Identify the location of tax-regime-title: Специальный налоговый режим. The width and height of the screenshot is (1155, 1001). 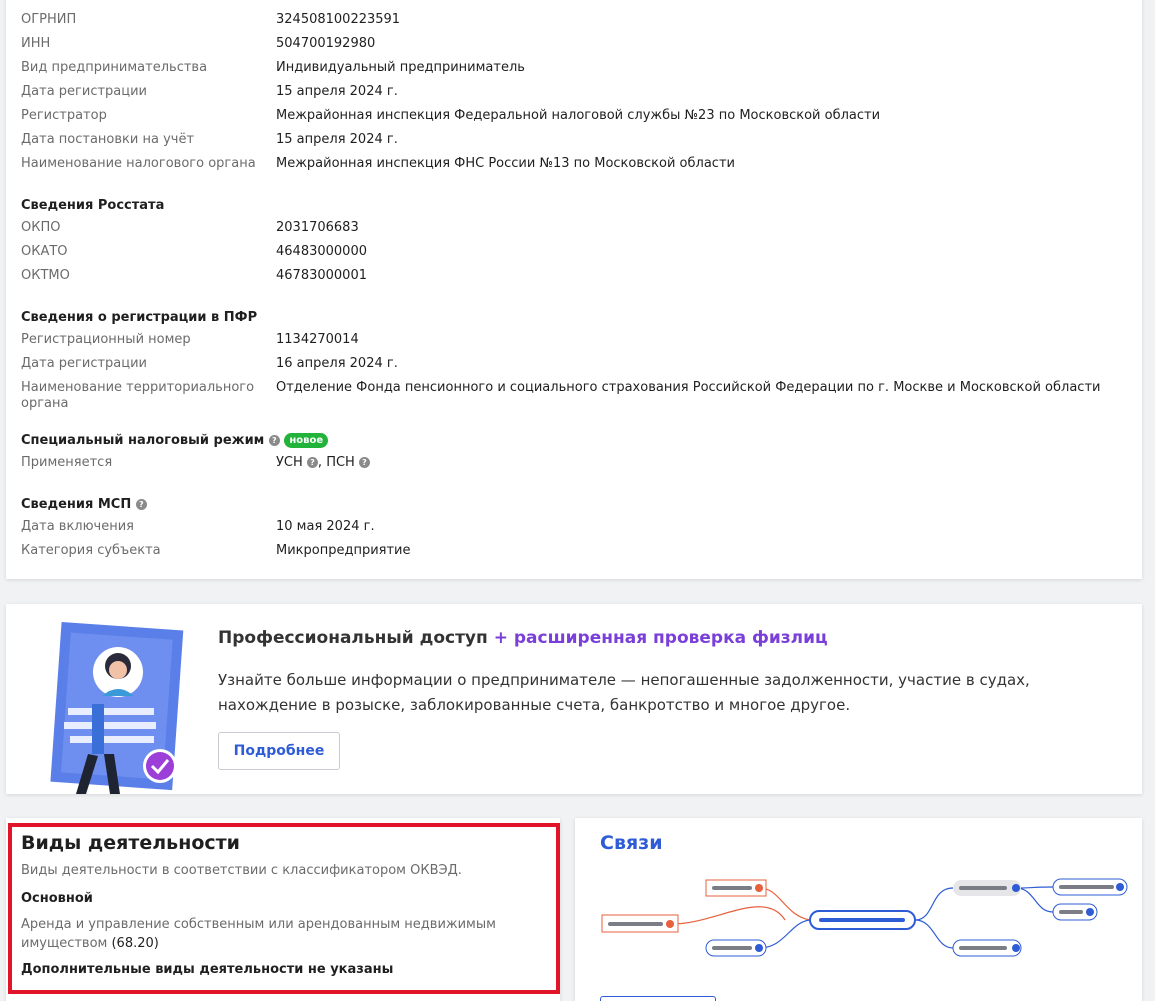
(143, 440).